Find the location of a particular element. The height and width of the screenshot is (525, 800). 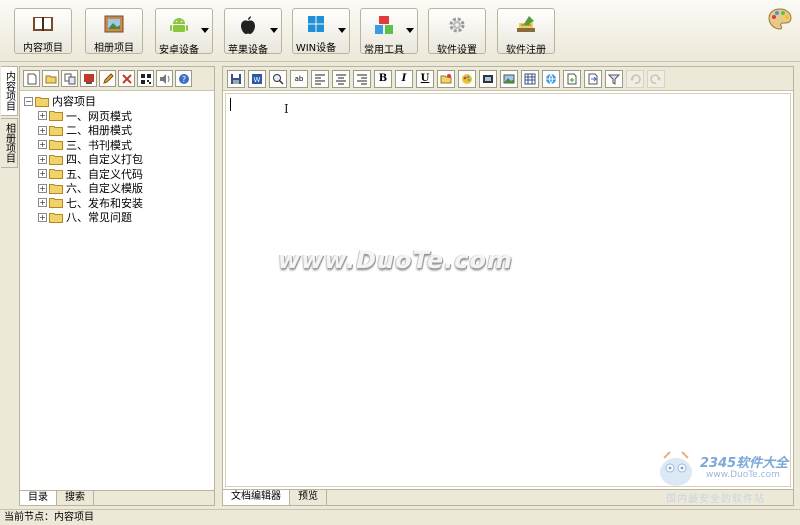

image-icon is located at coordinates (509, 78).